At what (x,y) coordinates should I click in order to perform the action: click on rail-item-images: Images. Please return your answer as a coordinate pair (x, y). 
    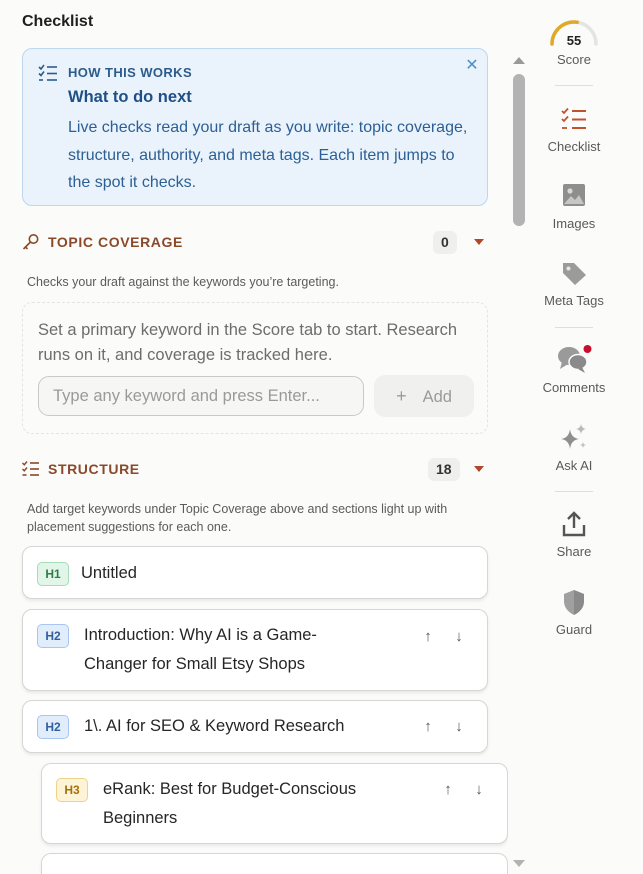
    Looking at the image, I should click on (574, 206).